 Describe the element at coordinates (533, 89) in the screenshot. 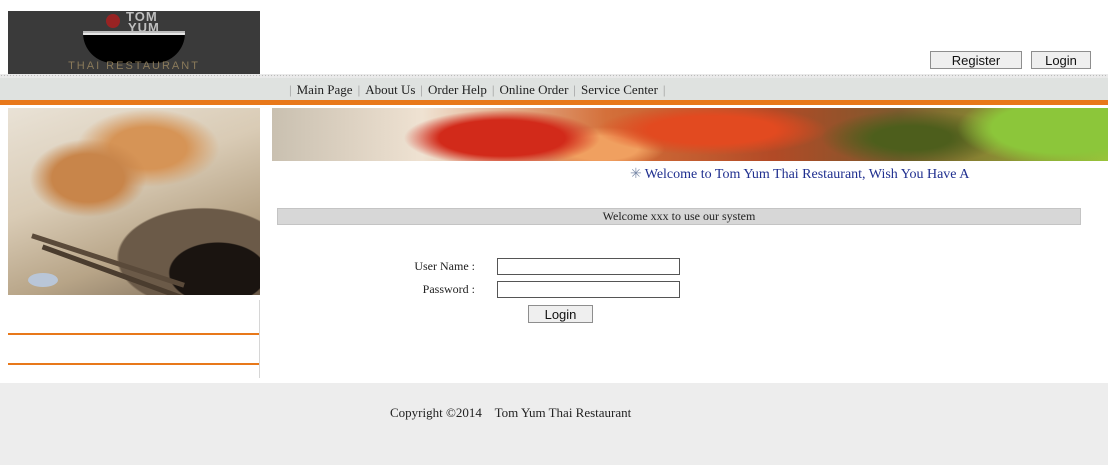

I see `nav-item-online-order: Online Order` at that location.